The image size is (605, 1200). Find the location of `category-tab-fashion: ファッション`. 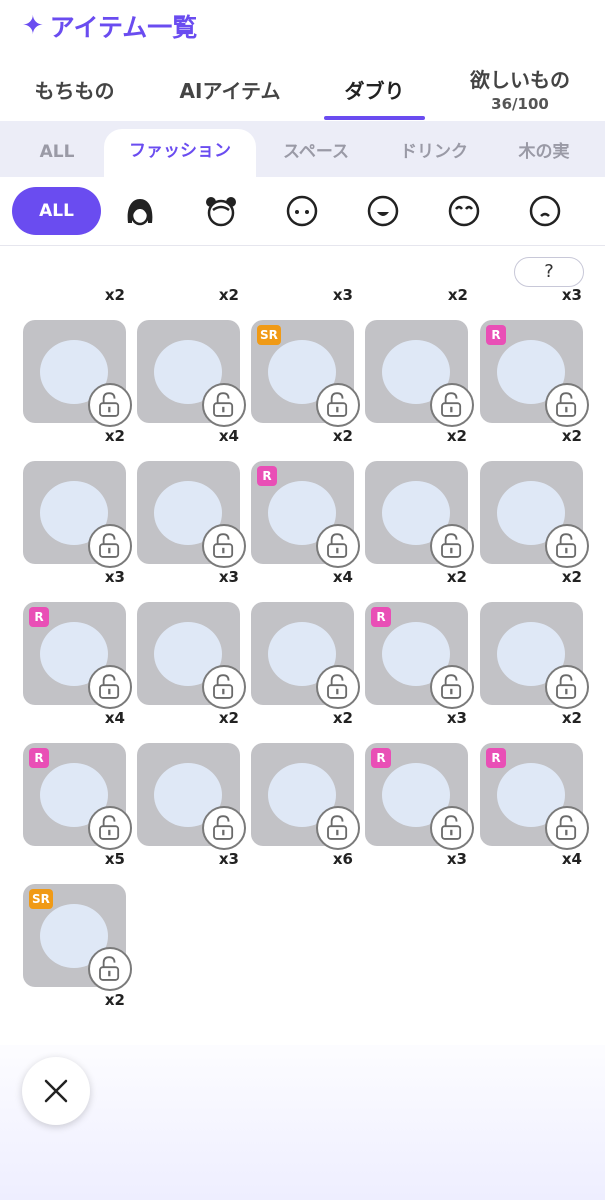

category-tab-fashion: ファッション is located at coordinates (180, 153).